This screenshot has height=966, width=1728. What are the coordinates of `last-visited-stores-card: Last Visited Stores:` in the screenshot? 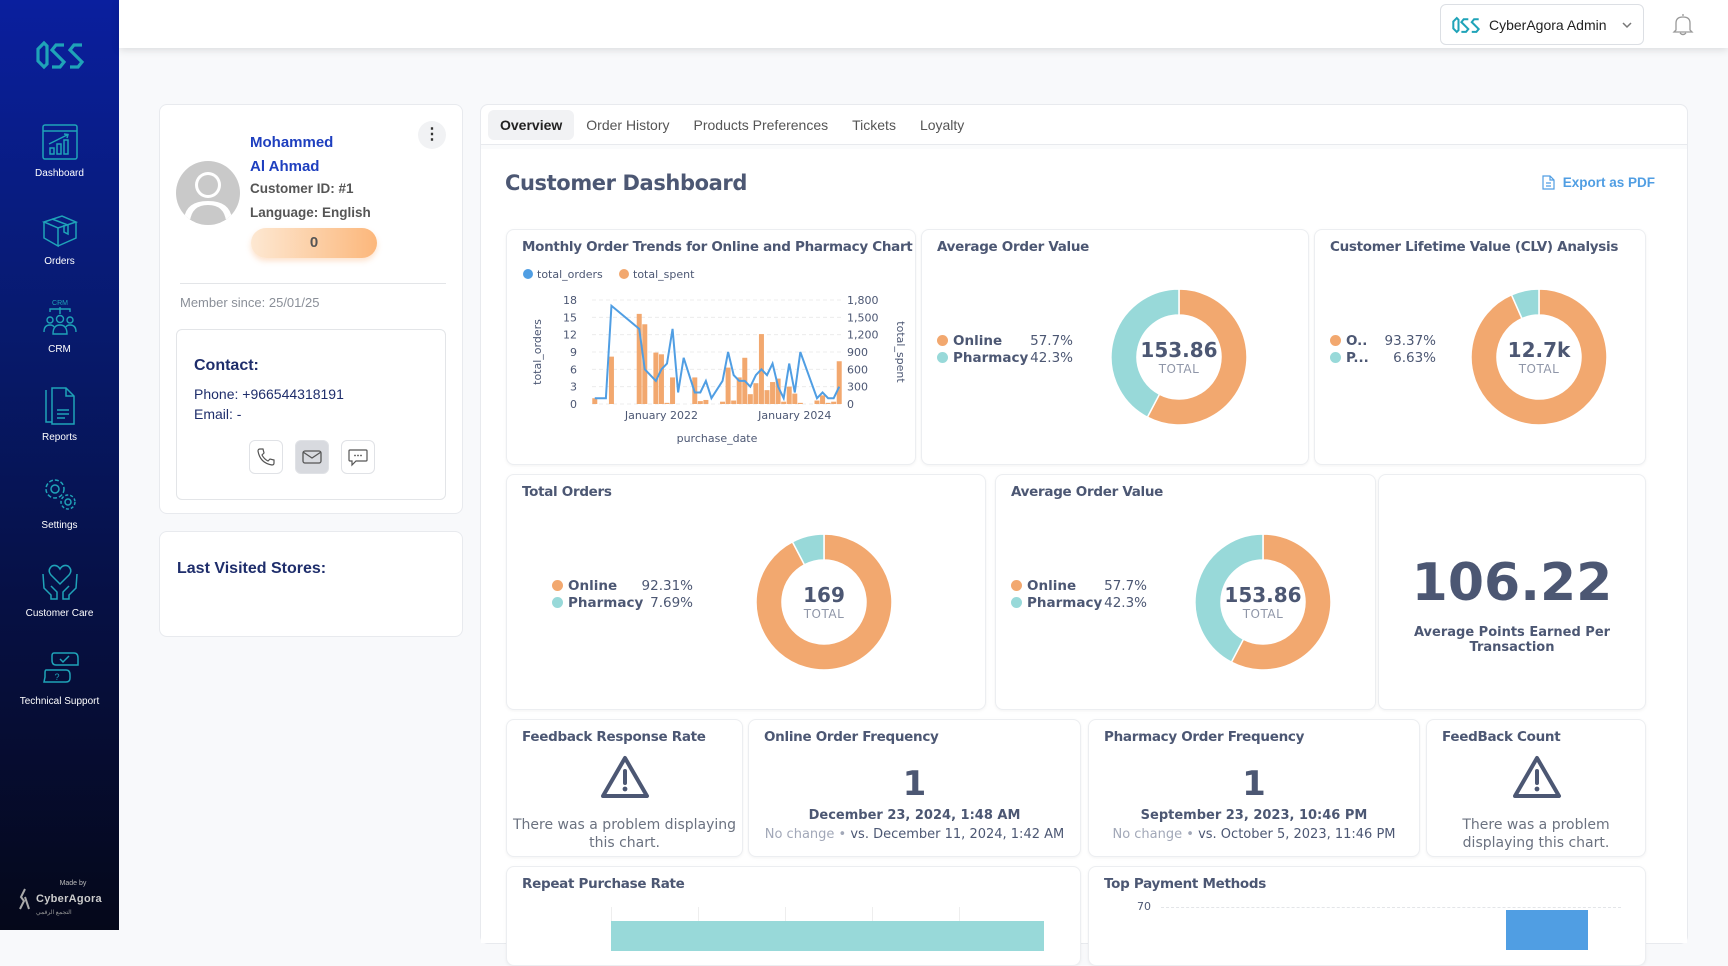 It's located at (311, 584).